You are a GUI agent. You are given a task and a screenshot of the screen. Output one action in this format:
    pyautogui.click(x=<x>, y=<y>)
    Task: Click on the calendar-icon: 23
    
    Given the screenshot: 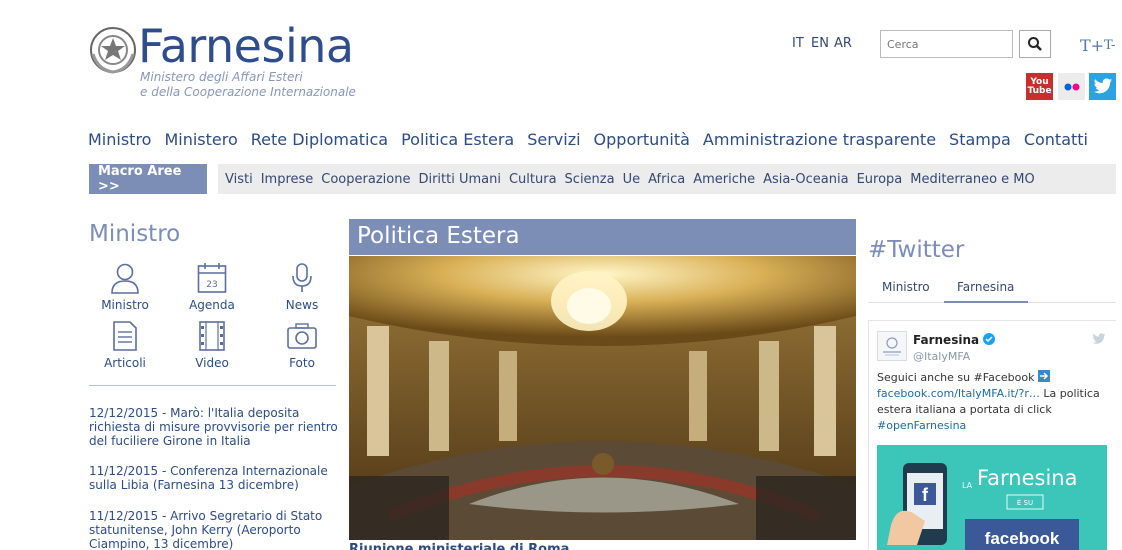 What is the action you would take?
    pyautogui.click(x=212, y=278)
    